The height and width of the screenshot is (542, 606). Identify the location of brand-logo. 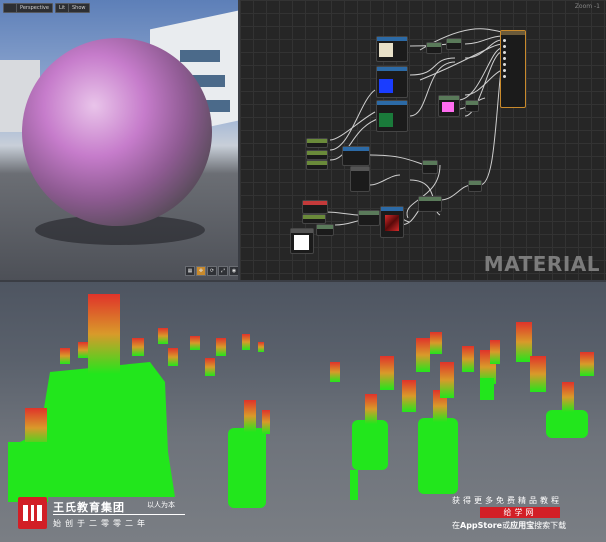
(32, 513).